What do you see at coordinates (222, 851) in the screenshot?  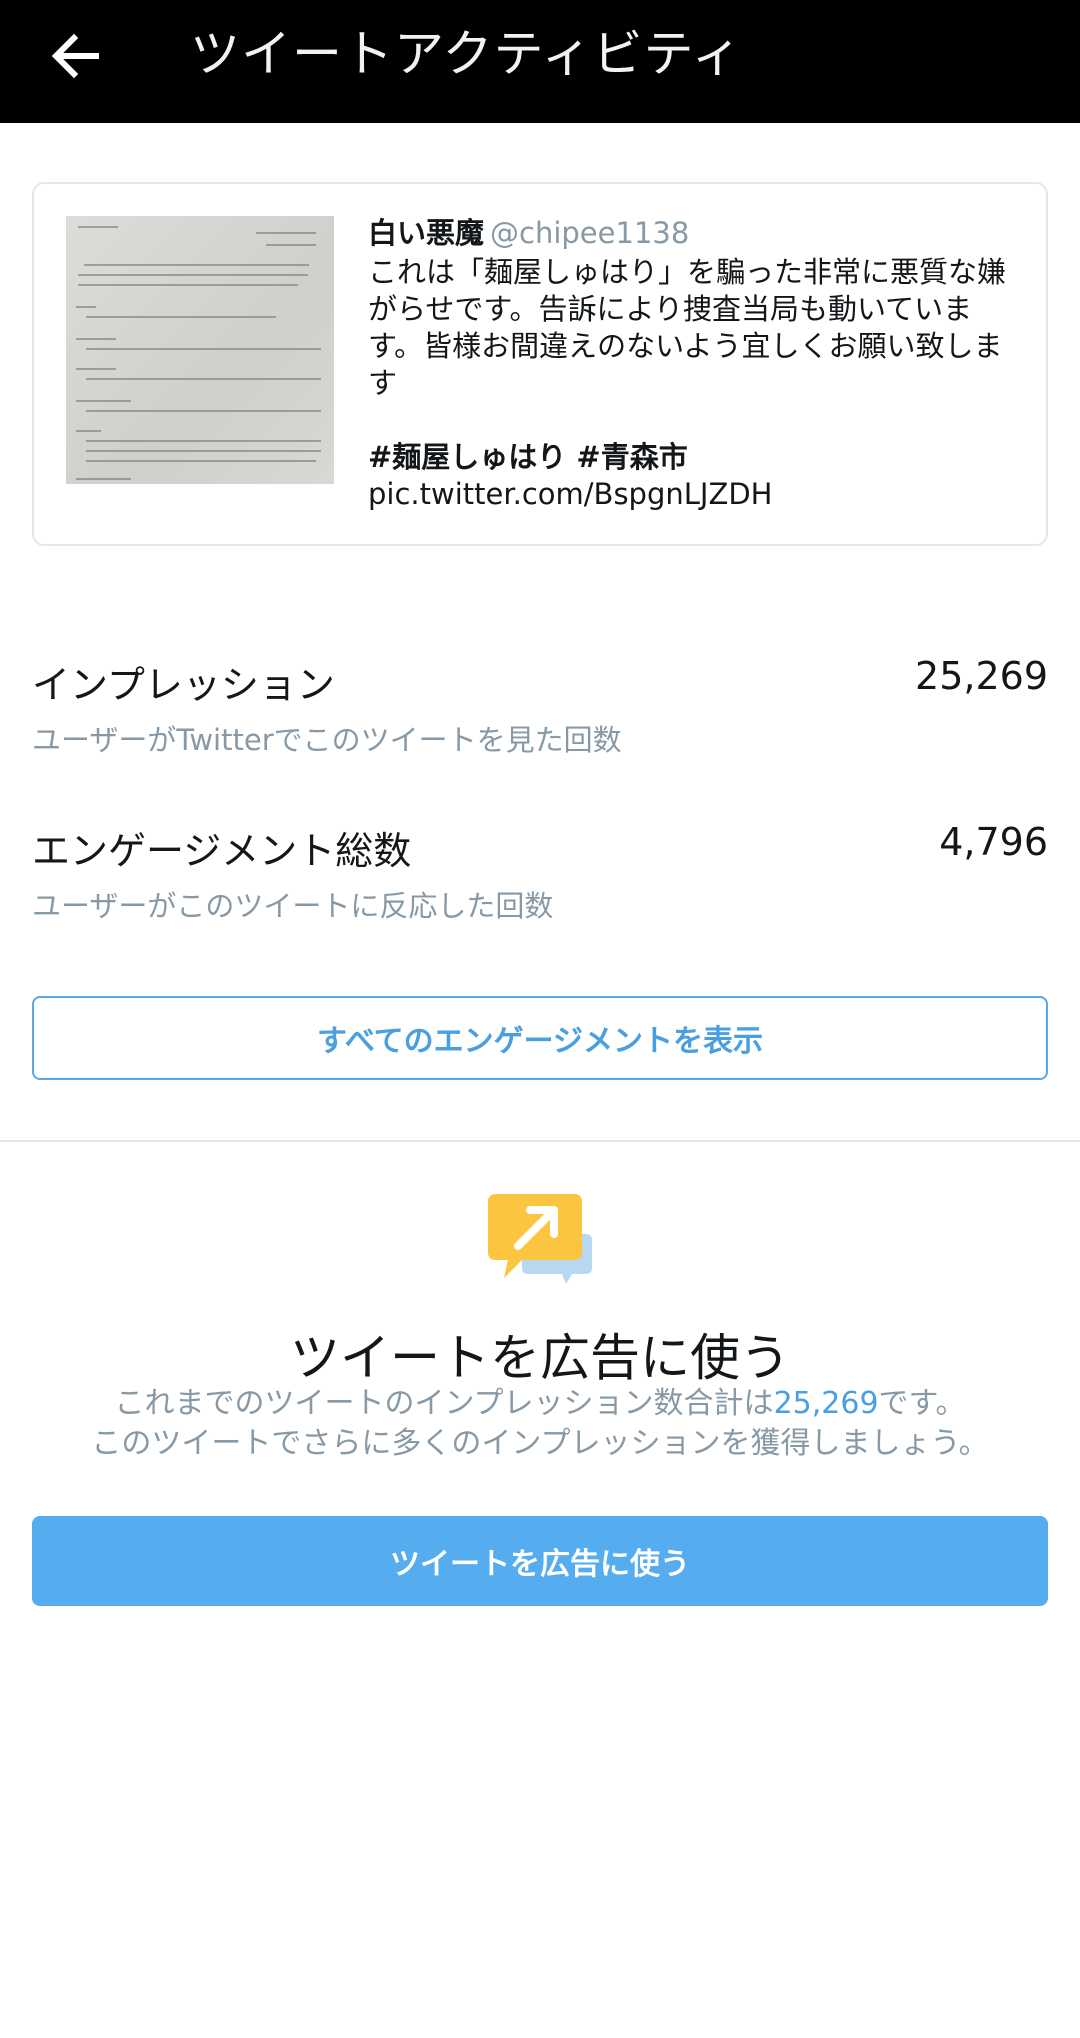 I see `metric-label: エンゲージメント総数` at bounding box center [222, 851].